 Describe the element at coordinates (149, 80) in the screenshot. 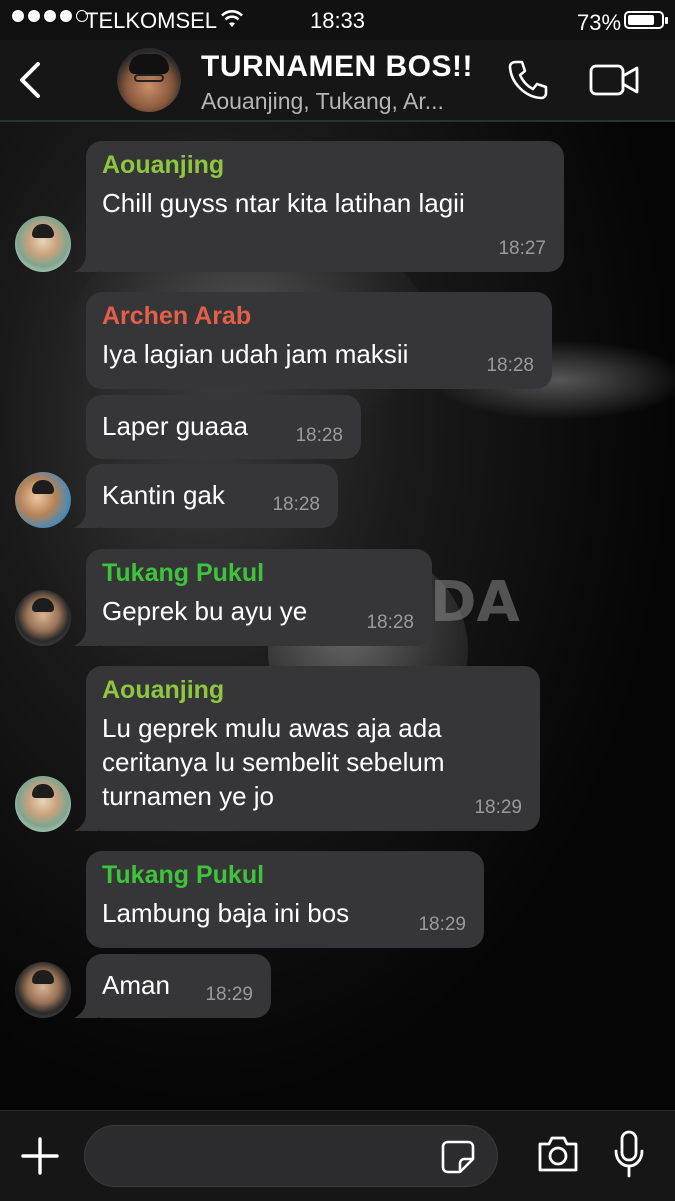

I see `group-avatar` at that location.